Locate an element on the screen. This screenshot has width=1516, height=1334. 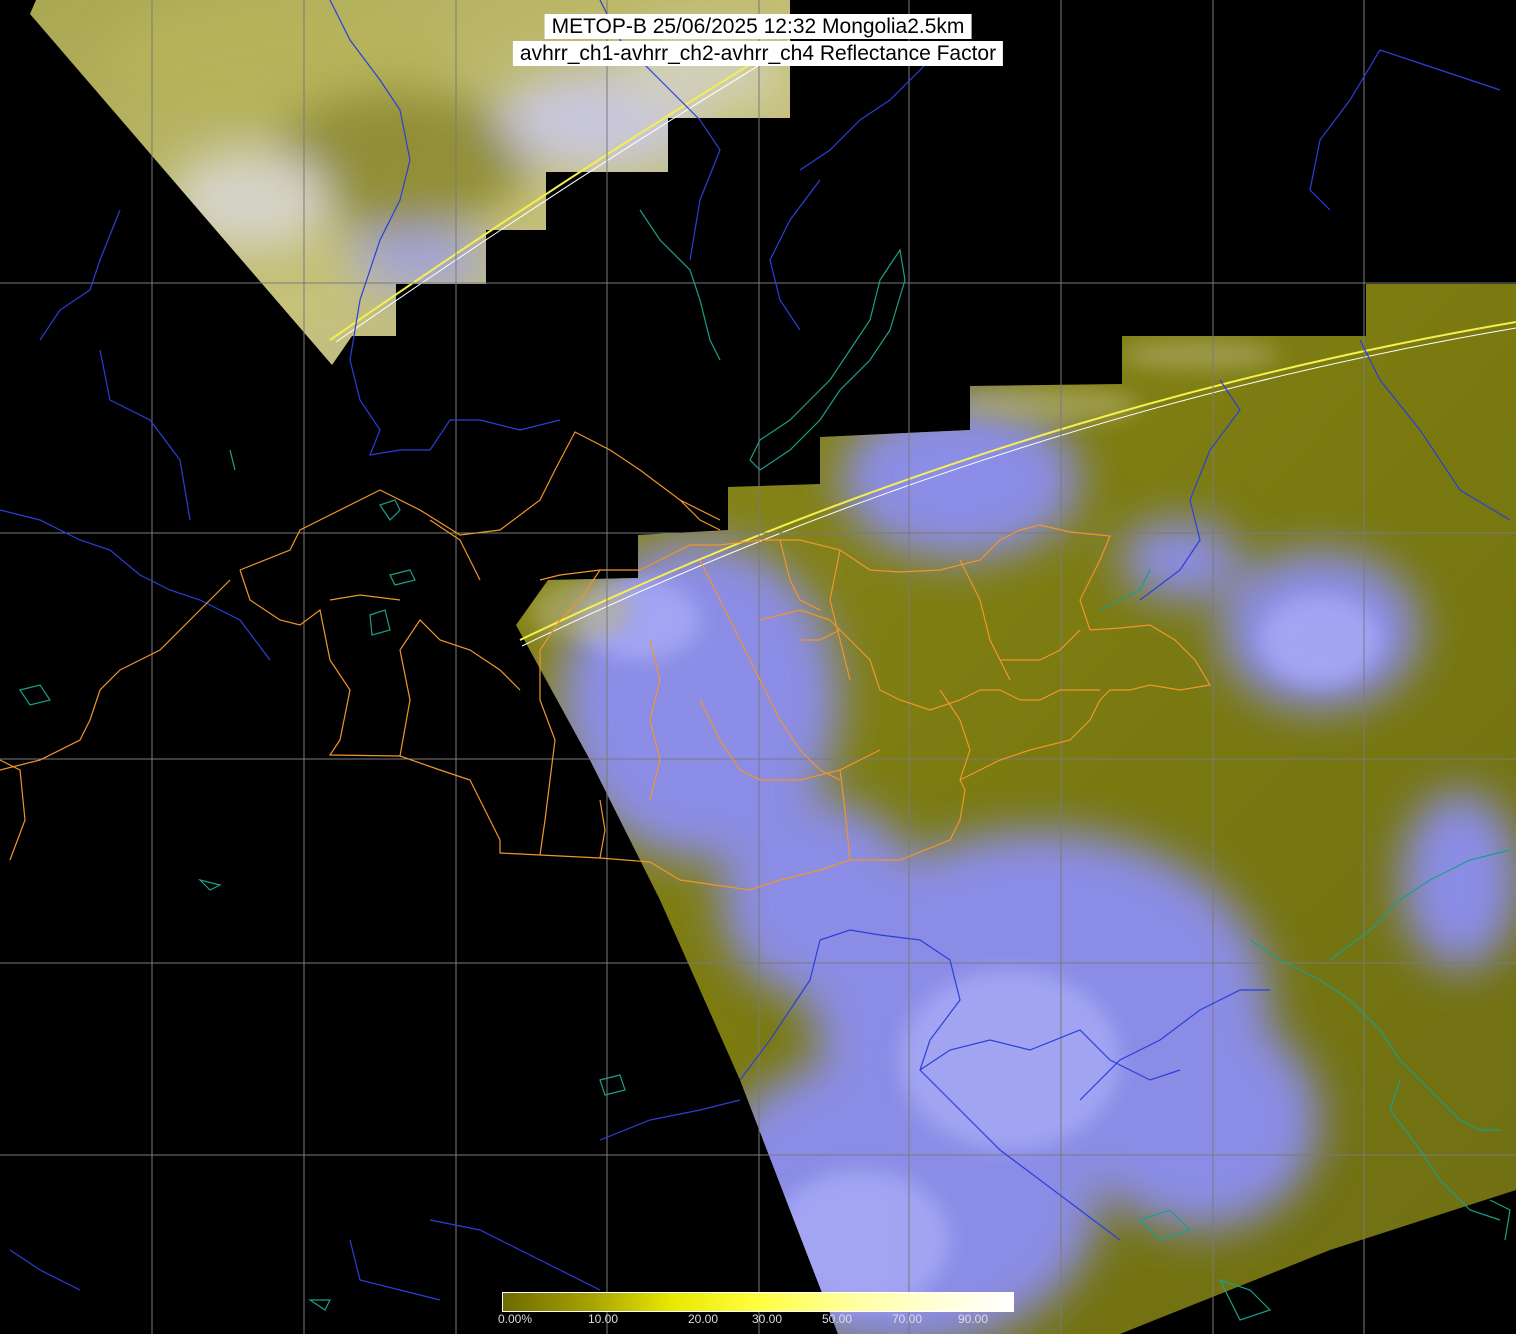
colorbar-label: 20.00 is located at coordinates (703, 1319).